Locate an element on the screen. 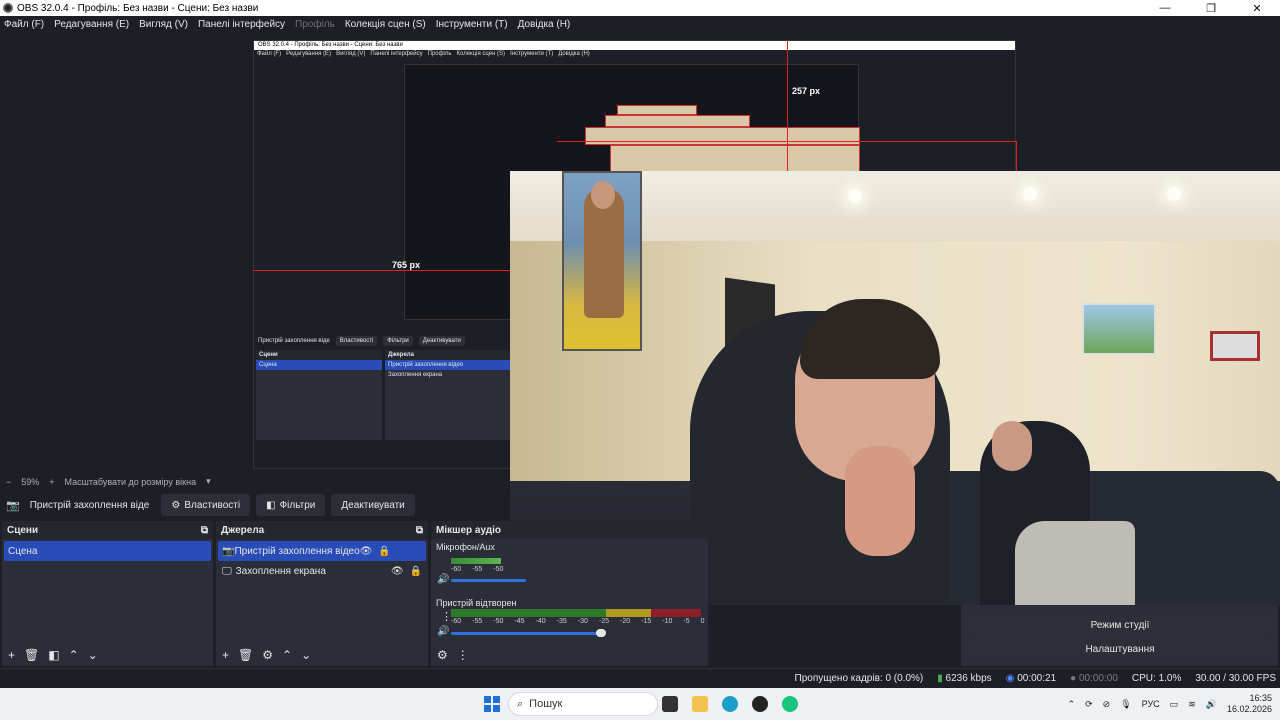  source-properties-icon: ⚙ is located at coordinates (267, 655).